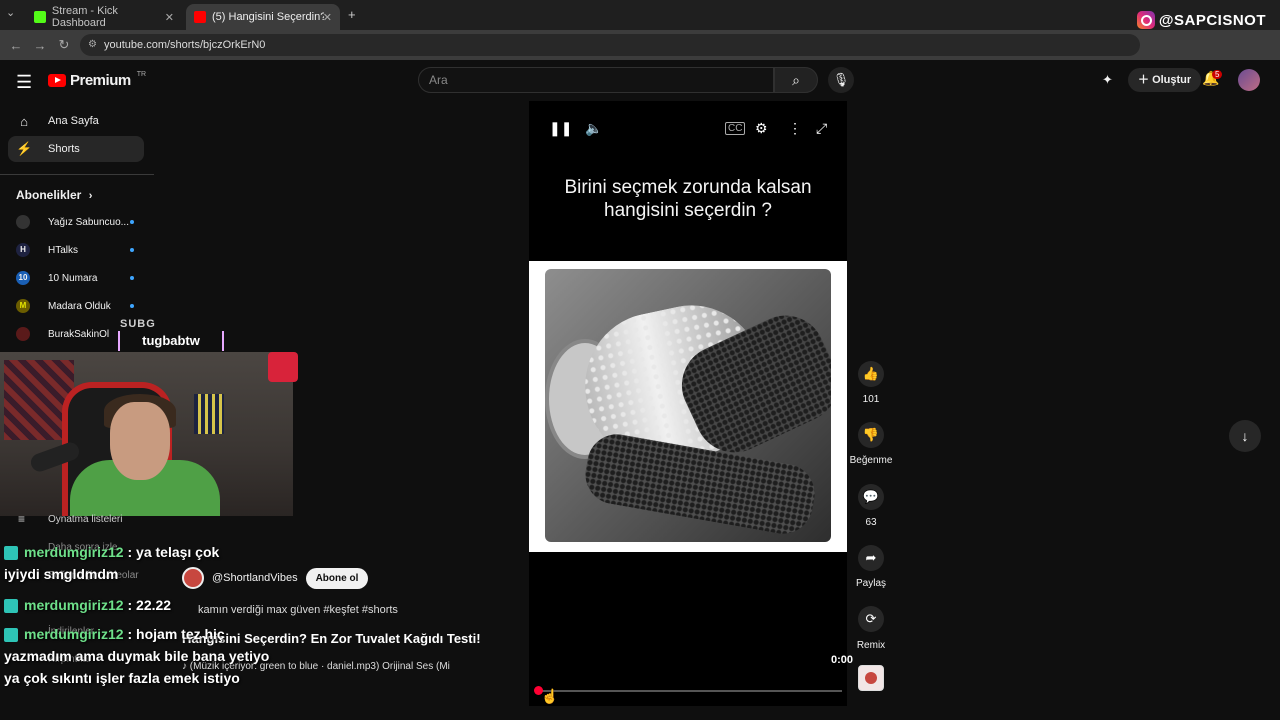 The height and width of the screenshot is (720, 1280). What do you see at coordinates (73, 278) in the screenshot?
I see `channel-name: 10 Numara` at bounding box center [73, 278].